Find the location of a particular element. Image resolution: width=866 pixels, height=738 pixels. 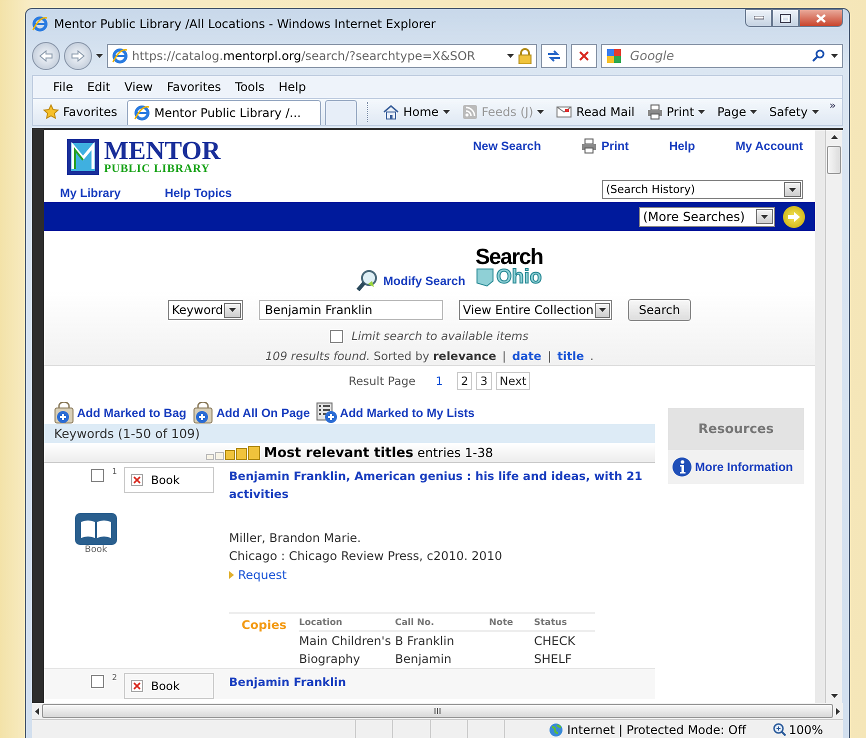

limit-label: Limit search to available items is located at coordinates (439, 336).